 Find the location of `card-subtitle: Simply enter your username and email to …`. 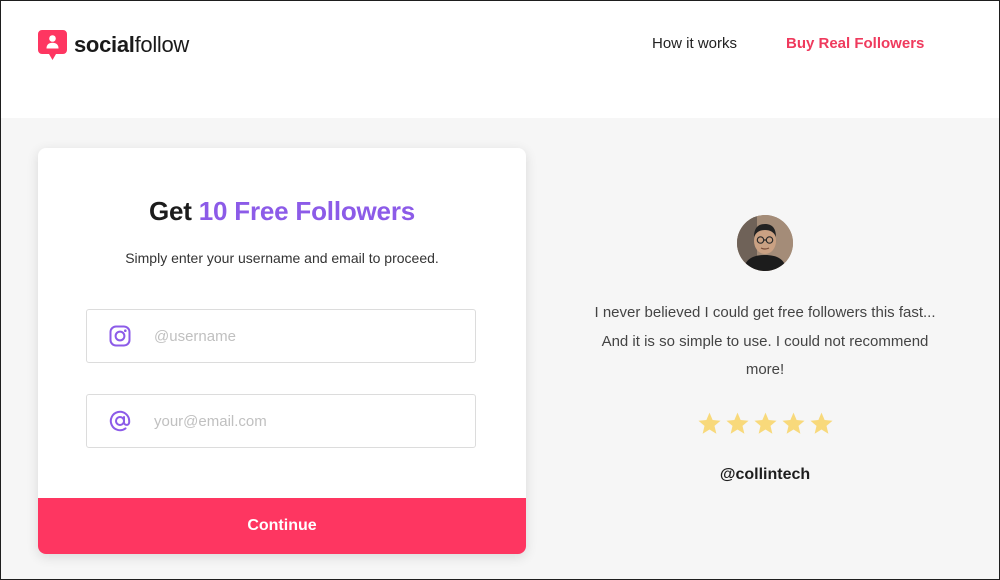

card-subtitle: Simply enter your username and email to … is located at coordinates (282, 258).